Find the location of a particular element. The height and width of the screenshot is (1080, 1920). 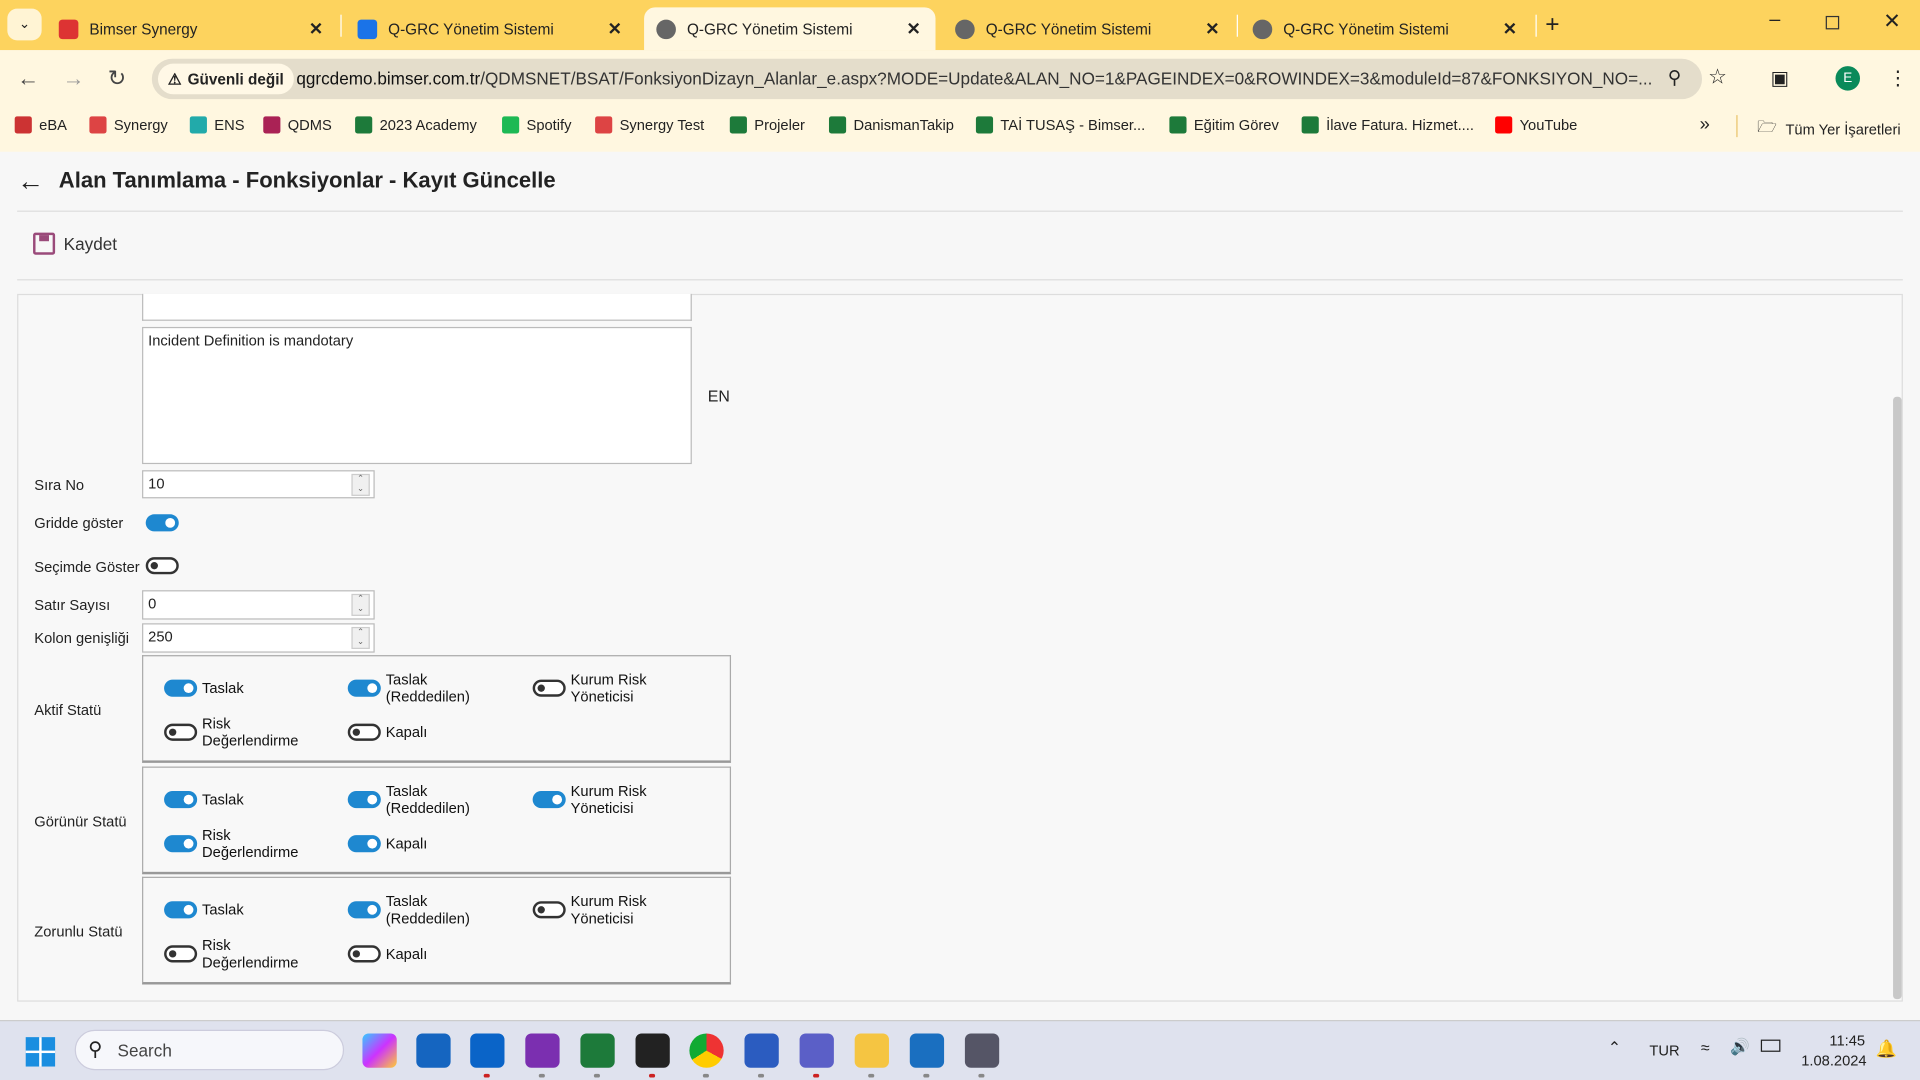

restore-button is located at coordinates (1832, 22).